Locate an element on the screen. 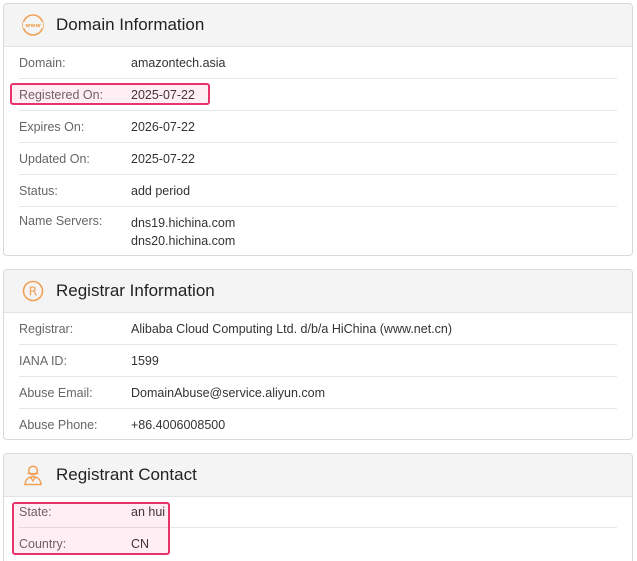  field-label: Country: is located at coordinates (43, 544).